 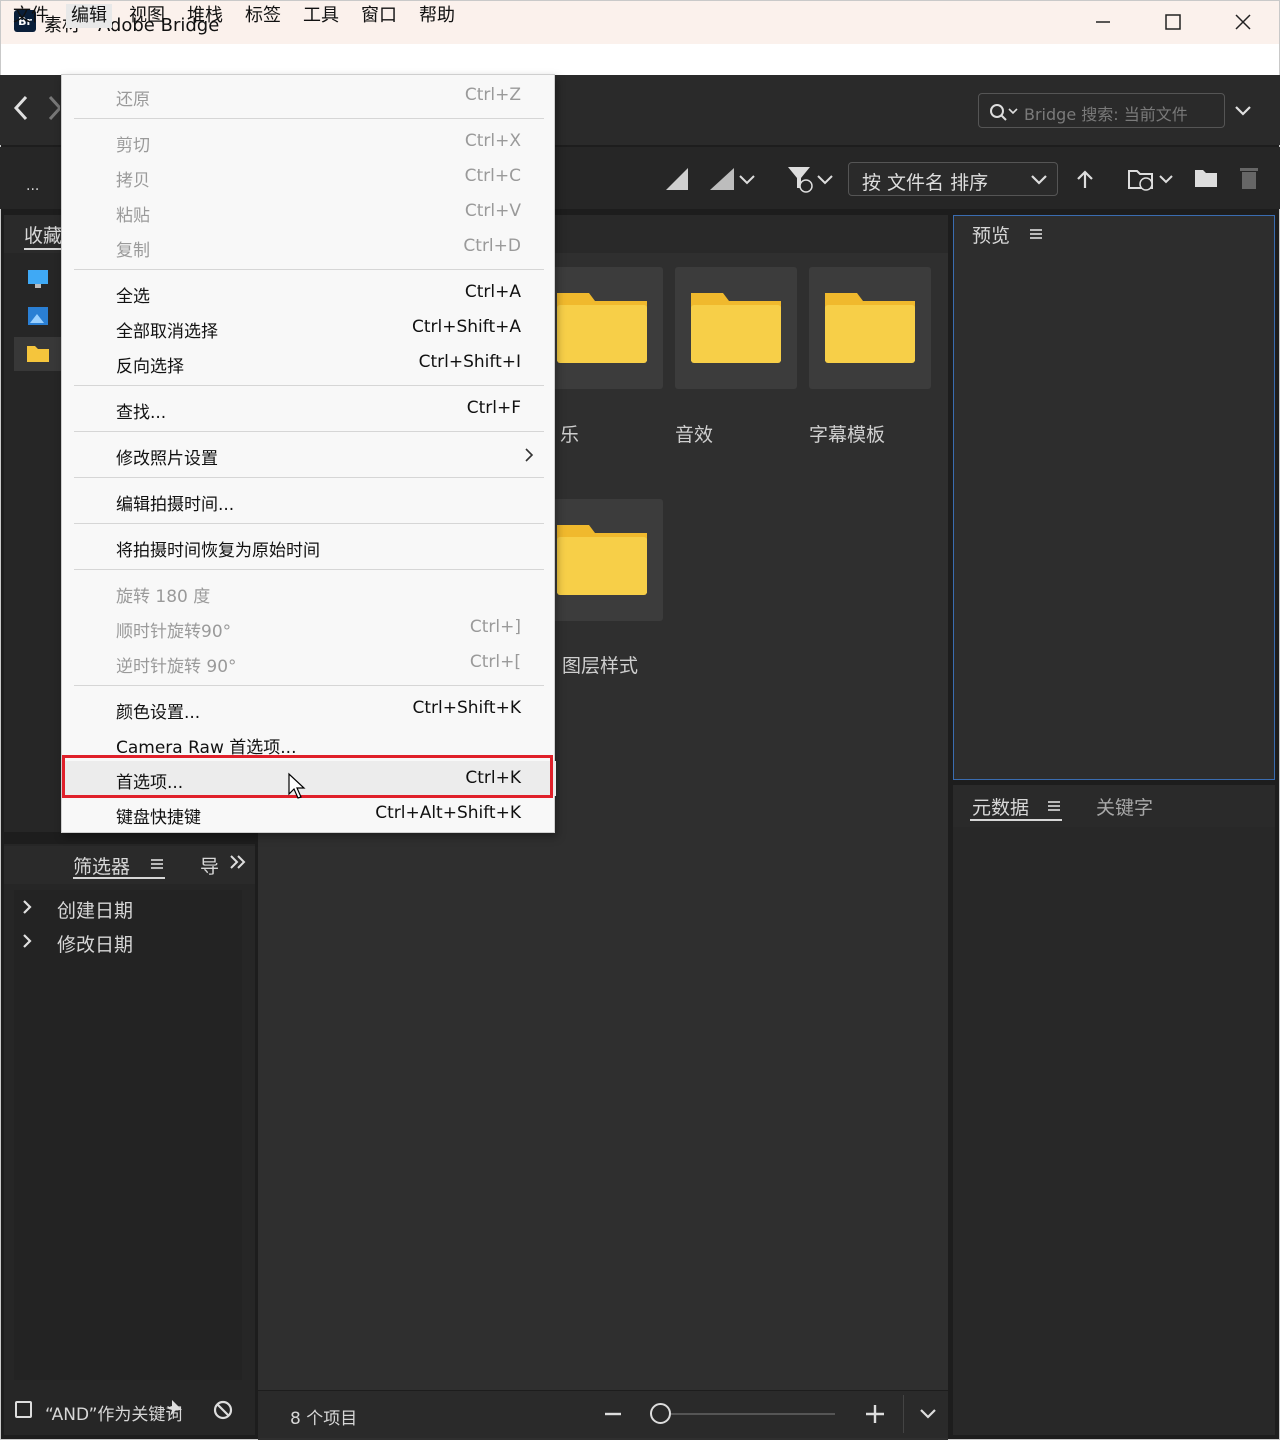 I want to click on filter-modified-date: 修改日期, so click(x=95, y=943).